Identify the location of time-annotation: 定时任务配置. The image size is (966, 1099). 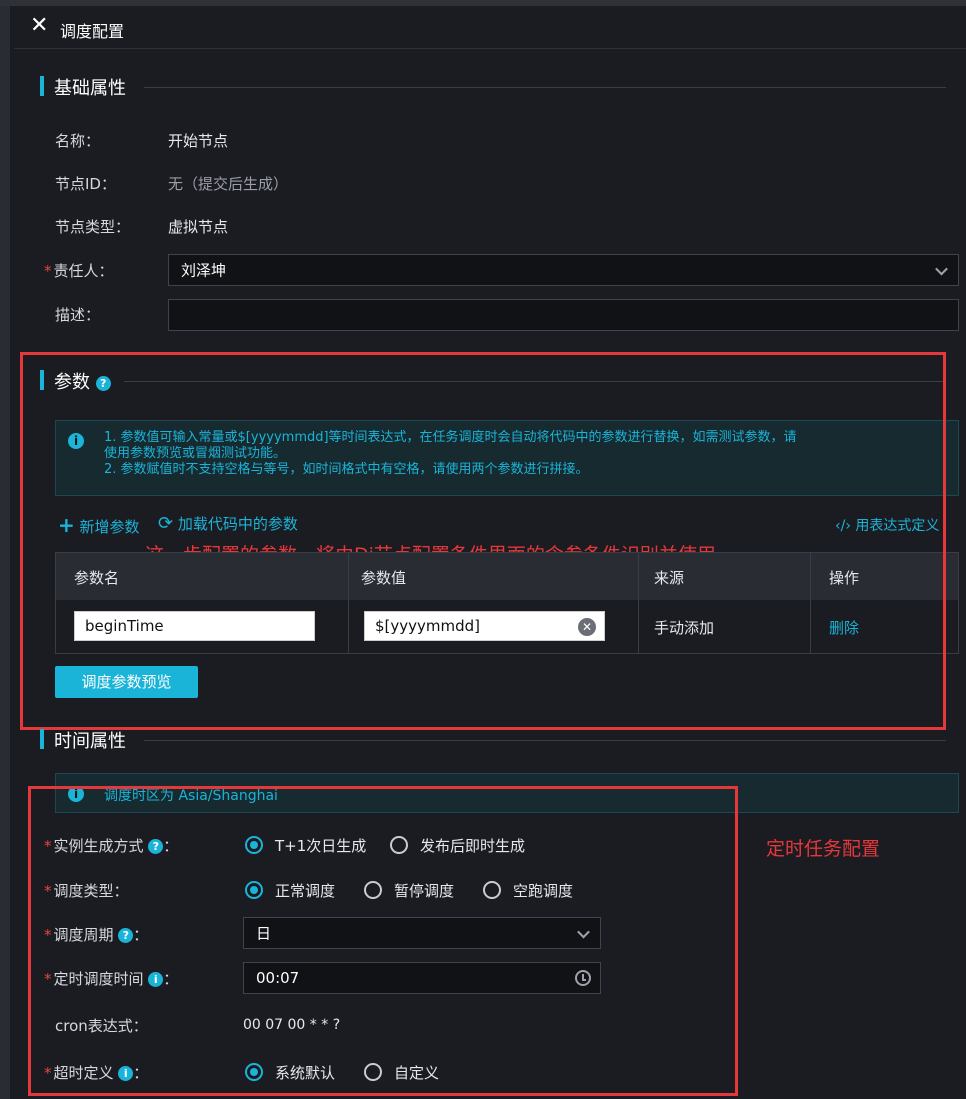
(823, 849).